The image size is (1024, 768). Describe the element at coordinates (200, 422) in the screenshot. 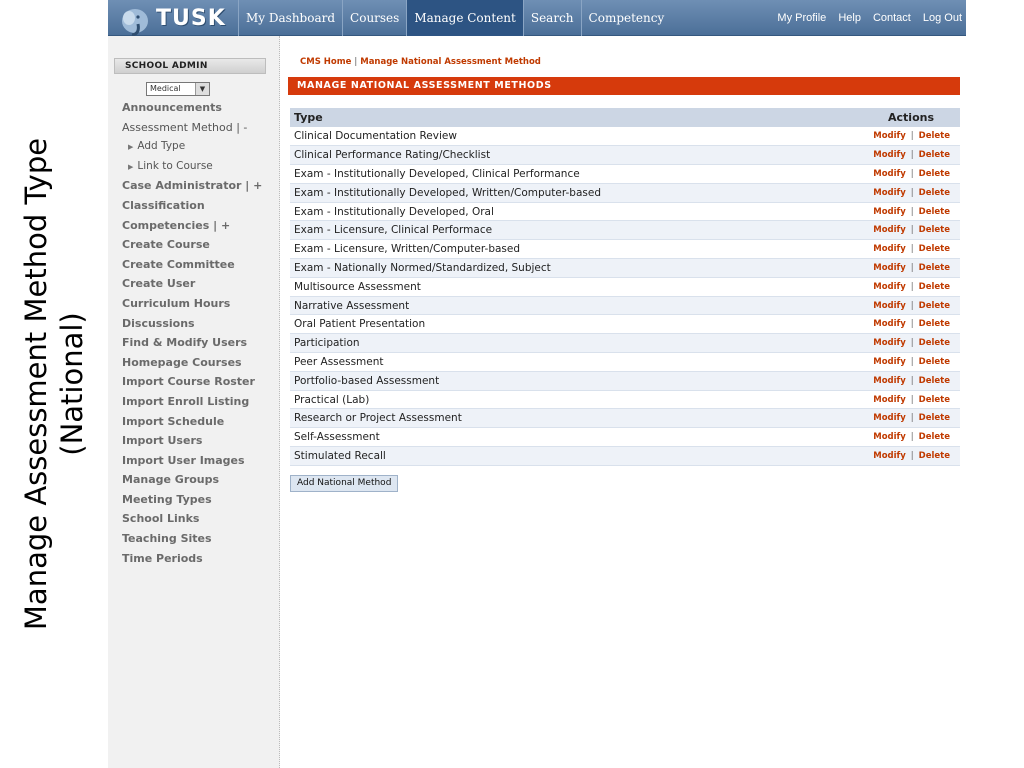

I see `sidebar-item-import-schedule: Import Schedule` at that location.